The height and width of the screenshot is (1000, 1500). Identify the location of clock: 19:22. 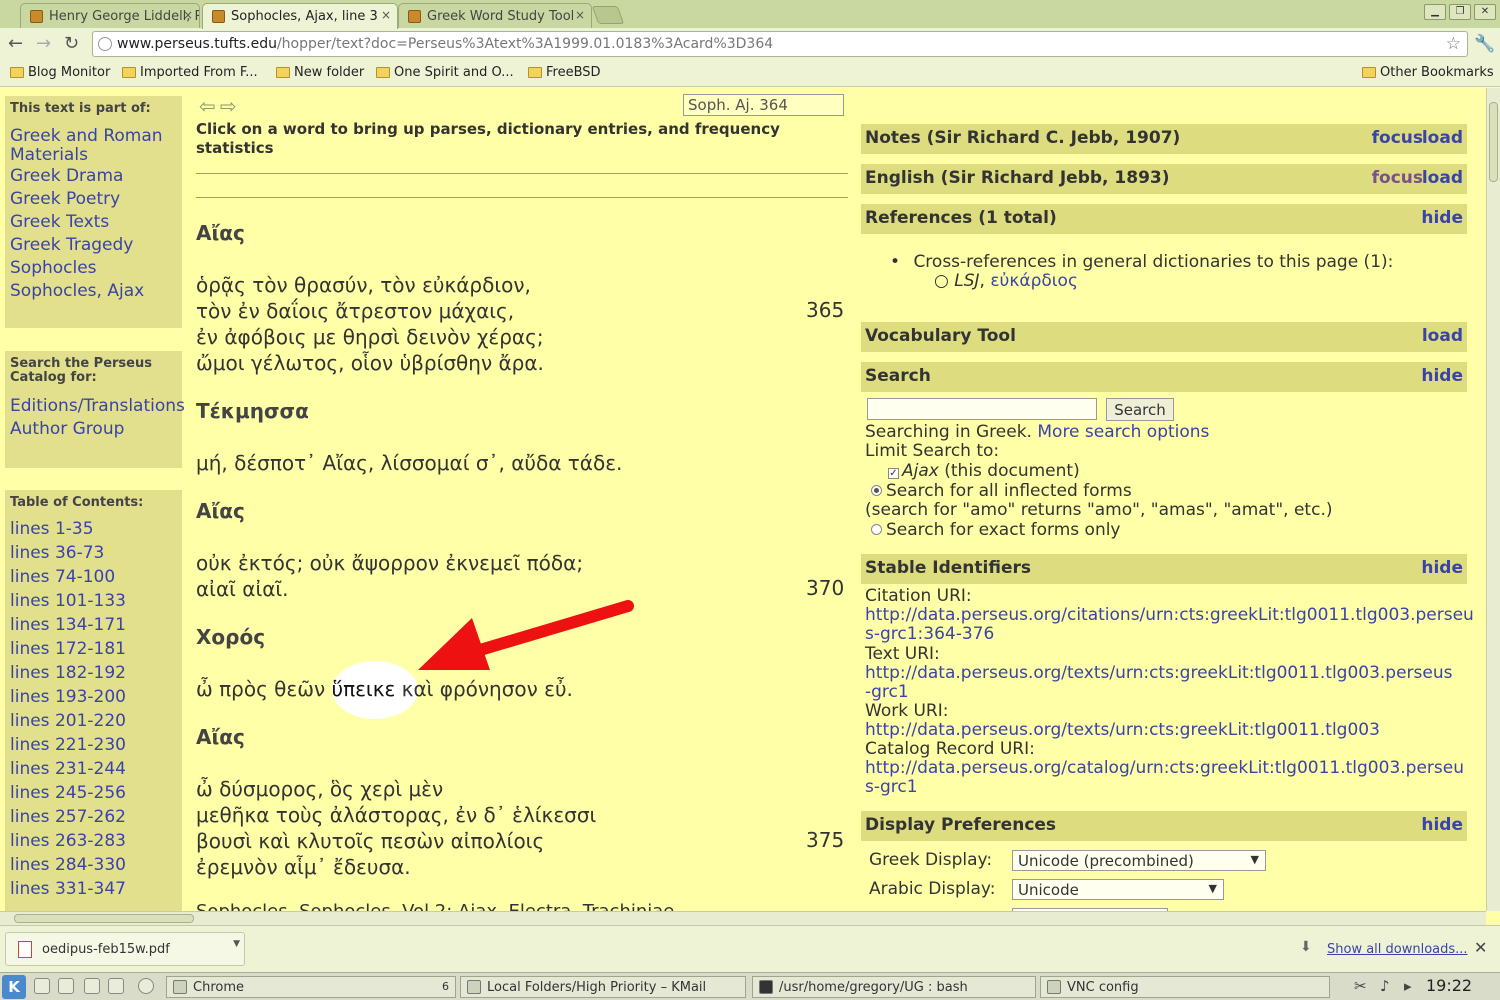
(1449, 985).